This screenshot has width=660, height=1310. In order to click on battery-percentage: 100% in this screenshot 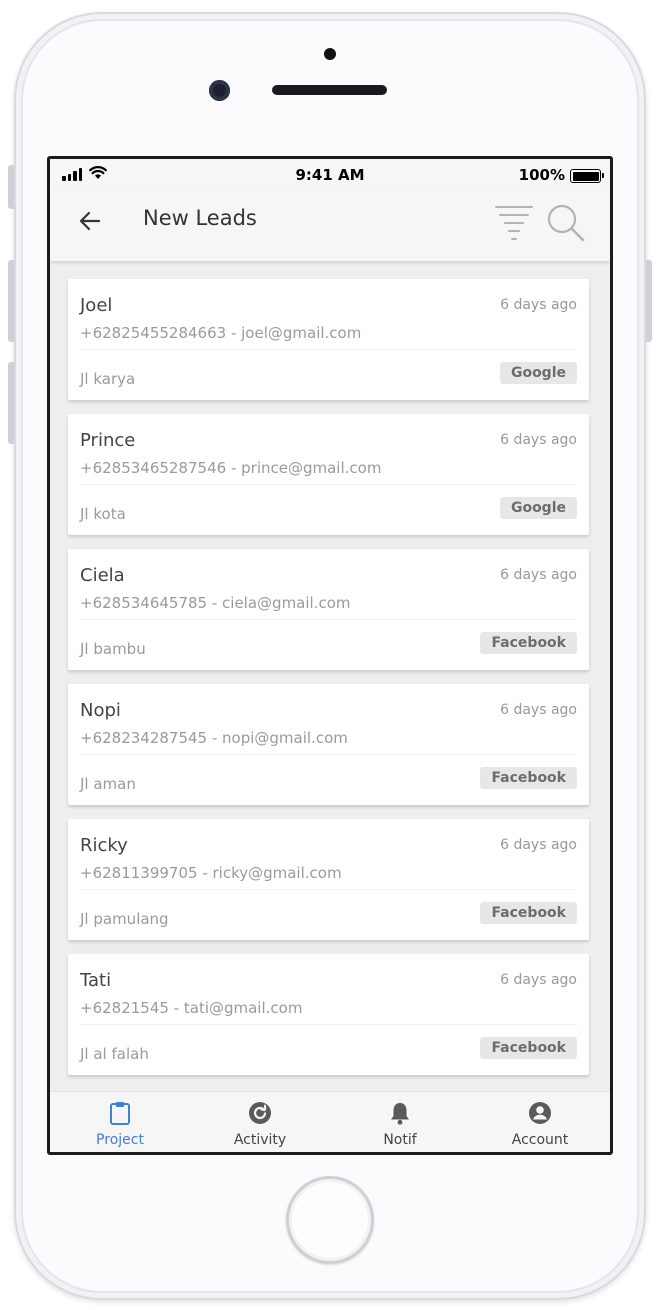, I will do `click(541, 175)`.